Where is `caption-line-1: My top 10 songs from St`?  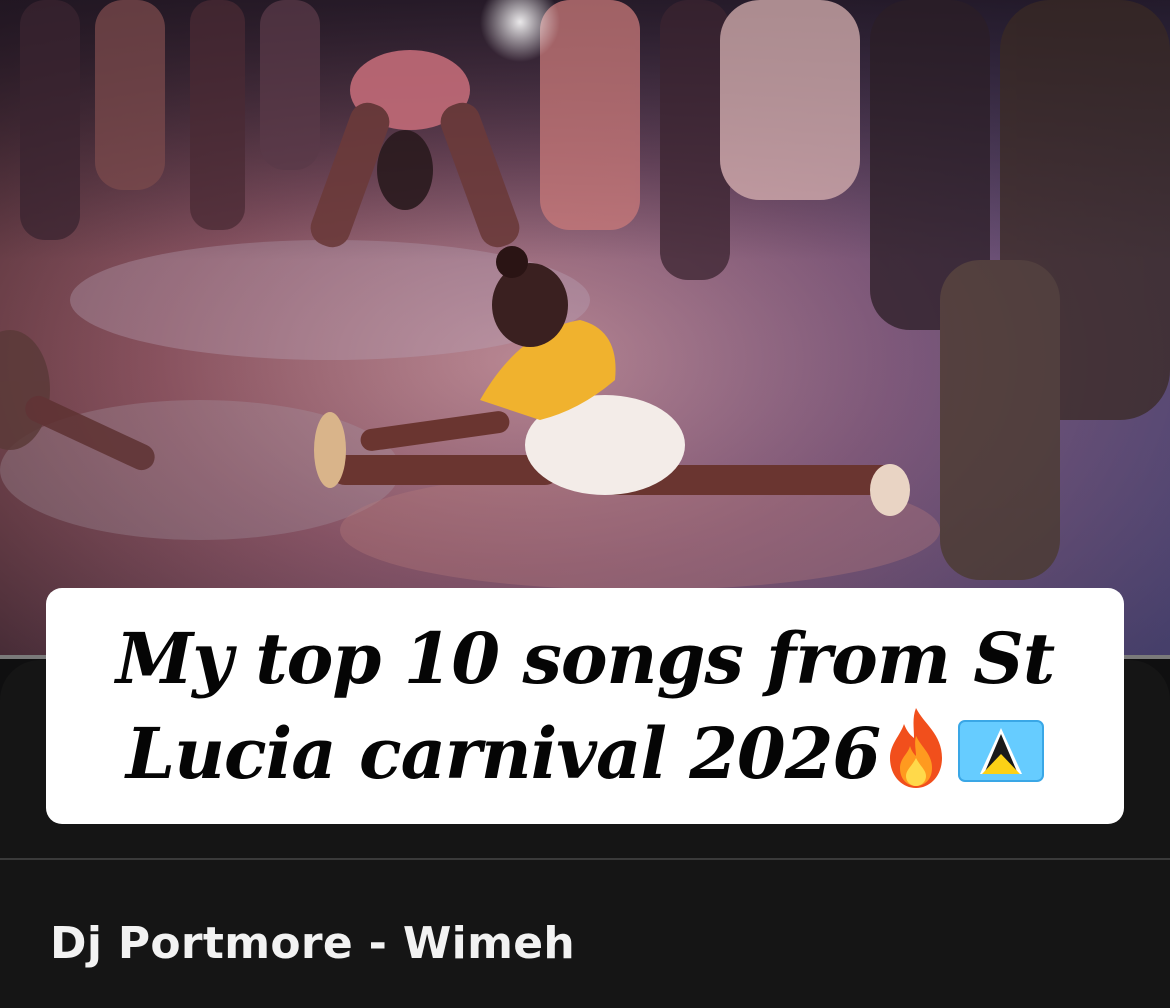
caption-line-1: My top 10 songs from St is located at coordinates (585, 658).